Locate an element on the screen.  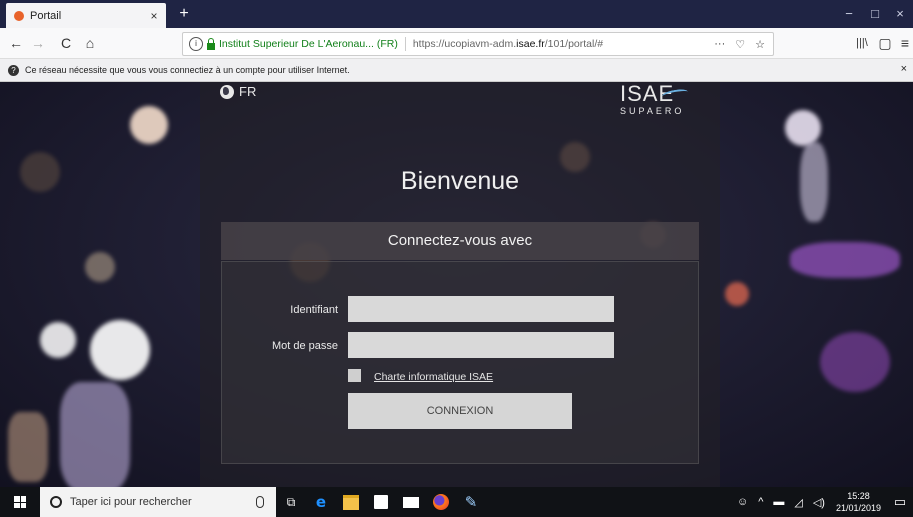
charter-link: Charte informatique ISAE is located at coordinates (433, 377).